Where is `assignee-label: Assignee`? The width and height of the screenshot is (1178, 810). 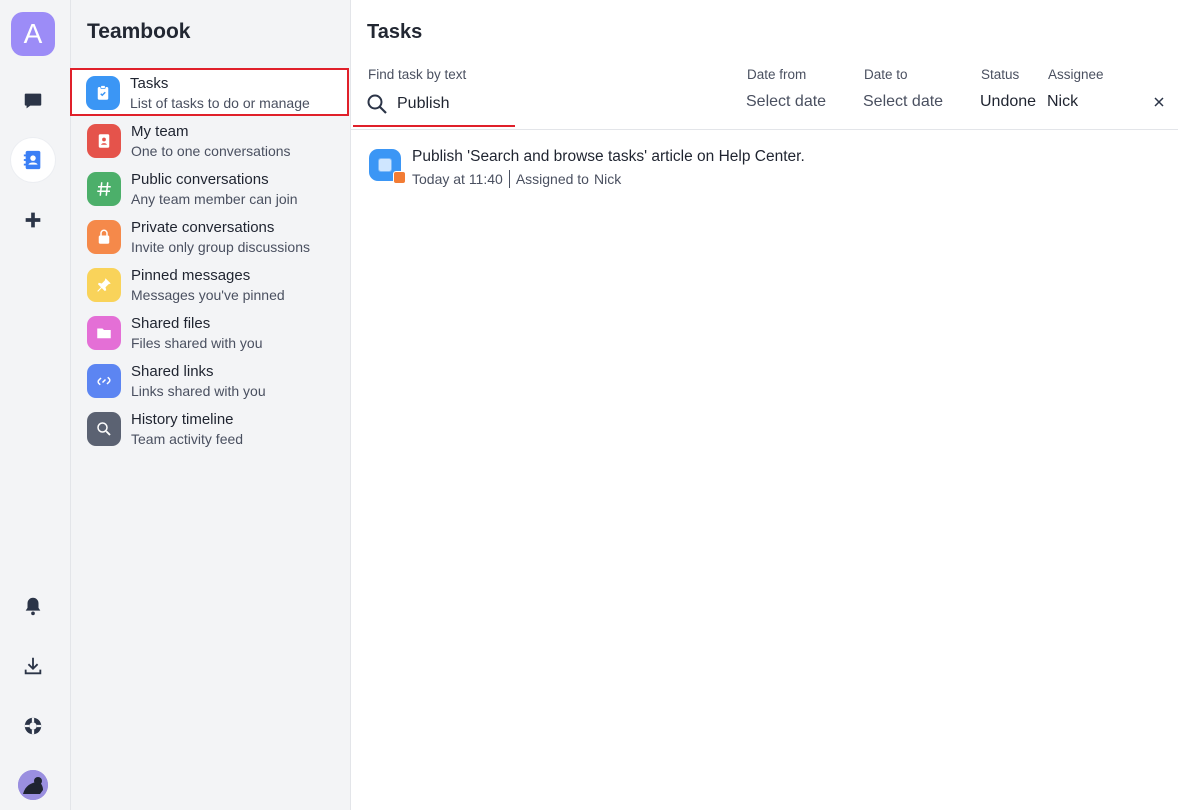 assignee-label: Assignee is located at coordinates (1076, 74).